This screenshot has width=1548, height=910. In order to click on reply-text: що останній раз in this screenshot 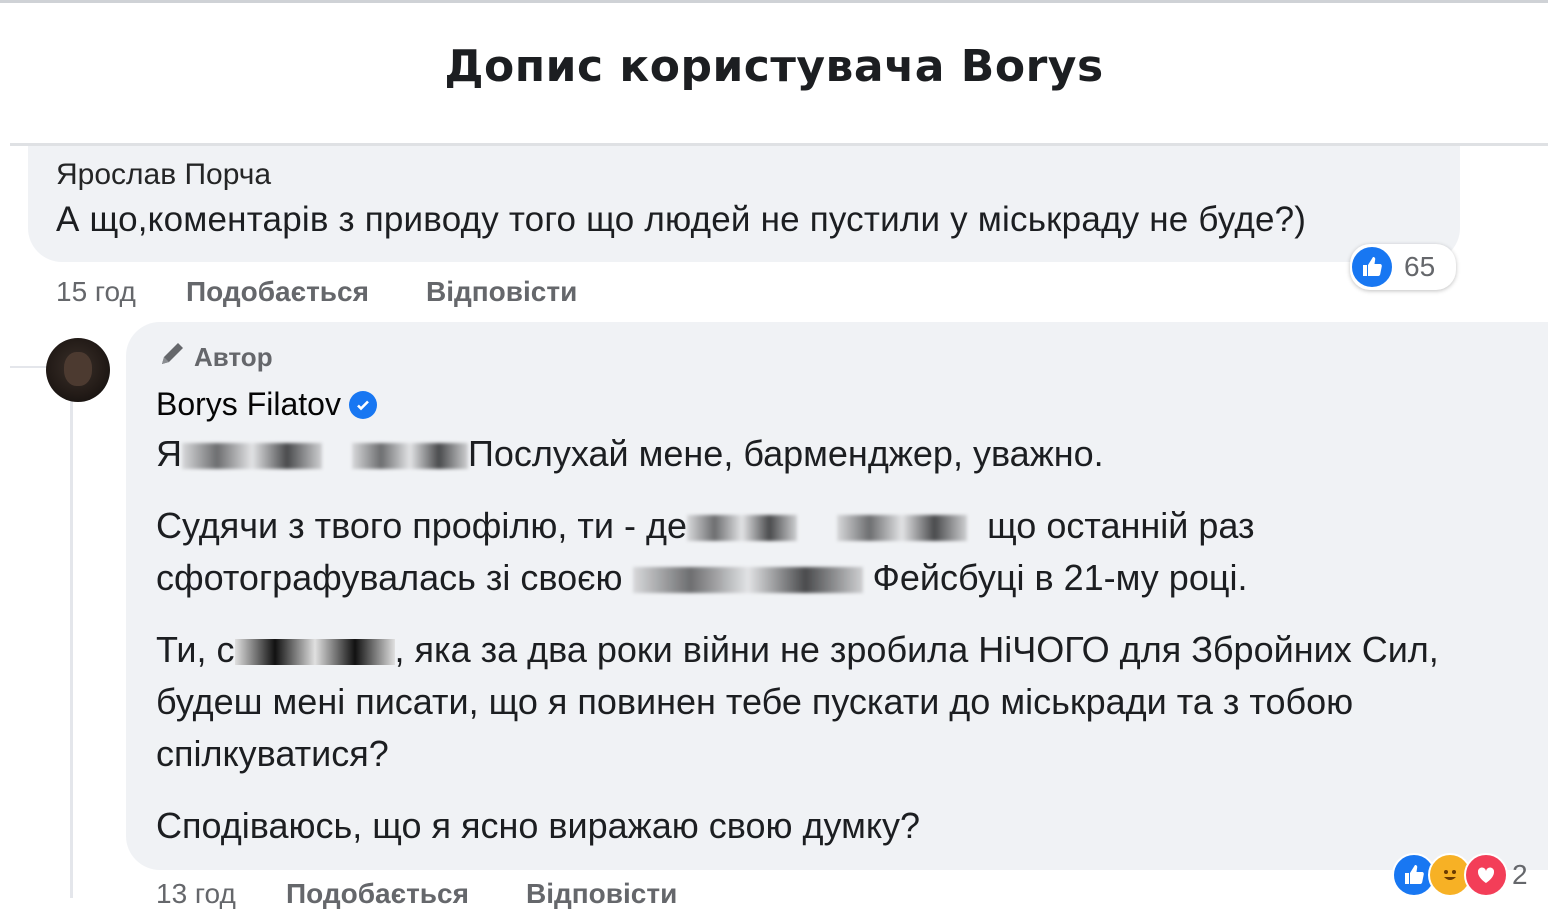, I will do `click(1121, 525)`.